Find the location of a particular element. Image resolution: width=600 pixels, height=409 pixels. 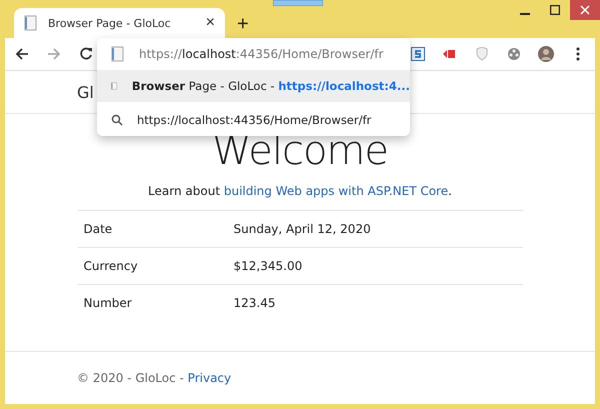

site-brand: Gl is located at coordinates (85, 92).